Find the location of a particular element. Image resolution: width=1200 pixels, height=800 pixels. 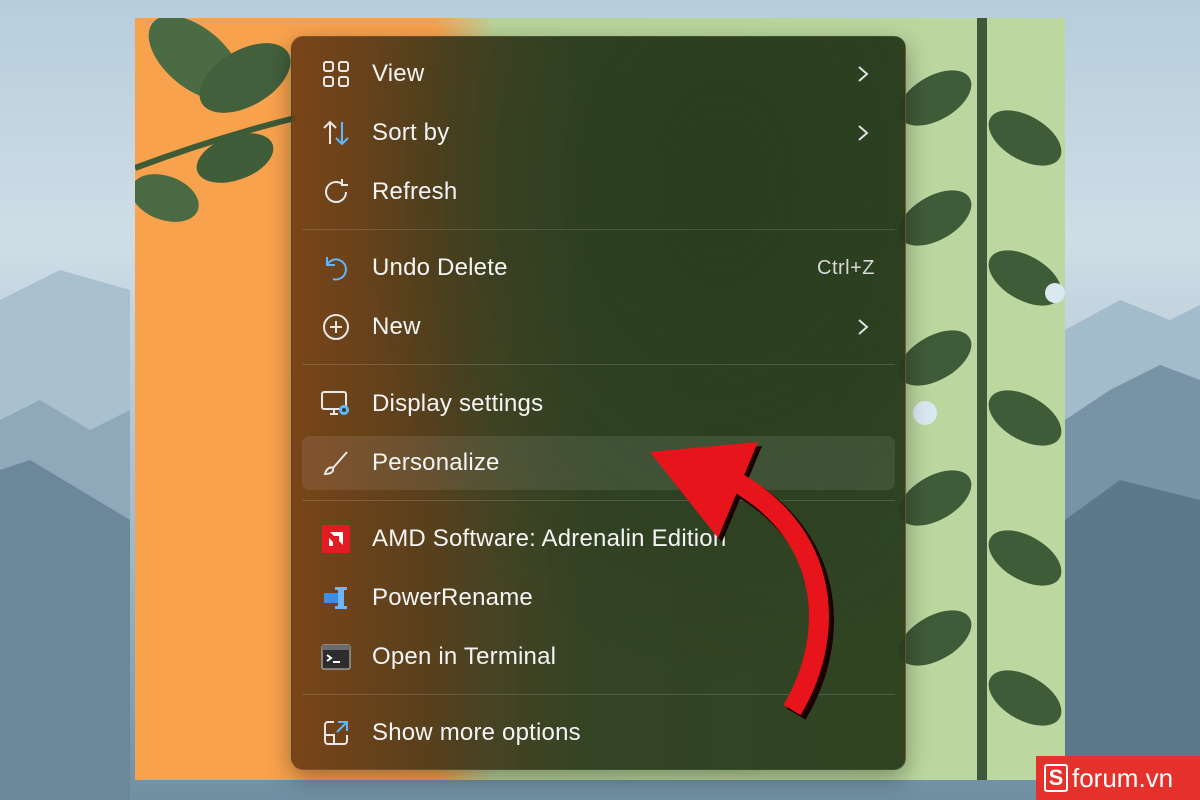

menu-item-label: Sort by is located at coordinates (411, 132).